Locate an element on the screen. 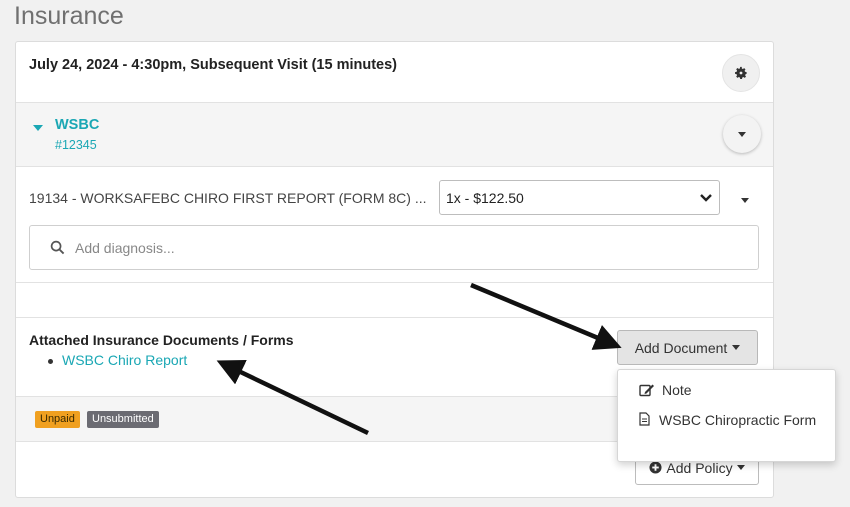 The width and height of the screenshot is (850, 507). policy-options-button is located at coordinates (742, 134).